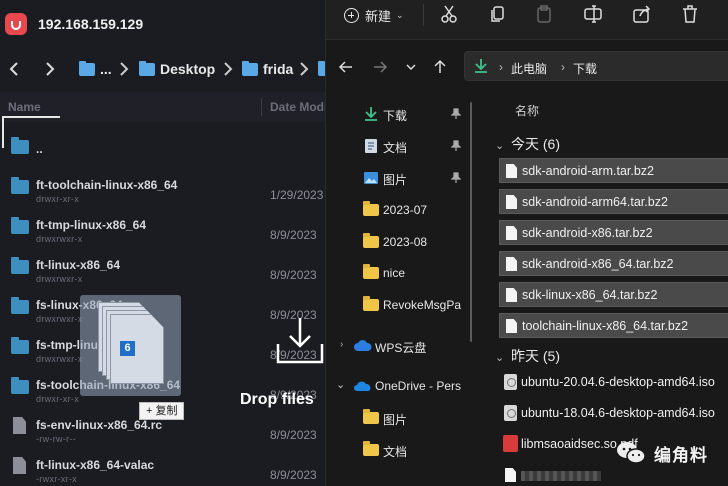 The height and width of the screenshot is (486, 728). Describe the element at coordinates (400, 305) in the screenshot. I see `nav-item-revokemsgpatcher: RevokeMsgPa` at that location.